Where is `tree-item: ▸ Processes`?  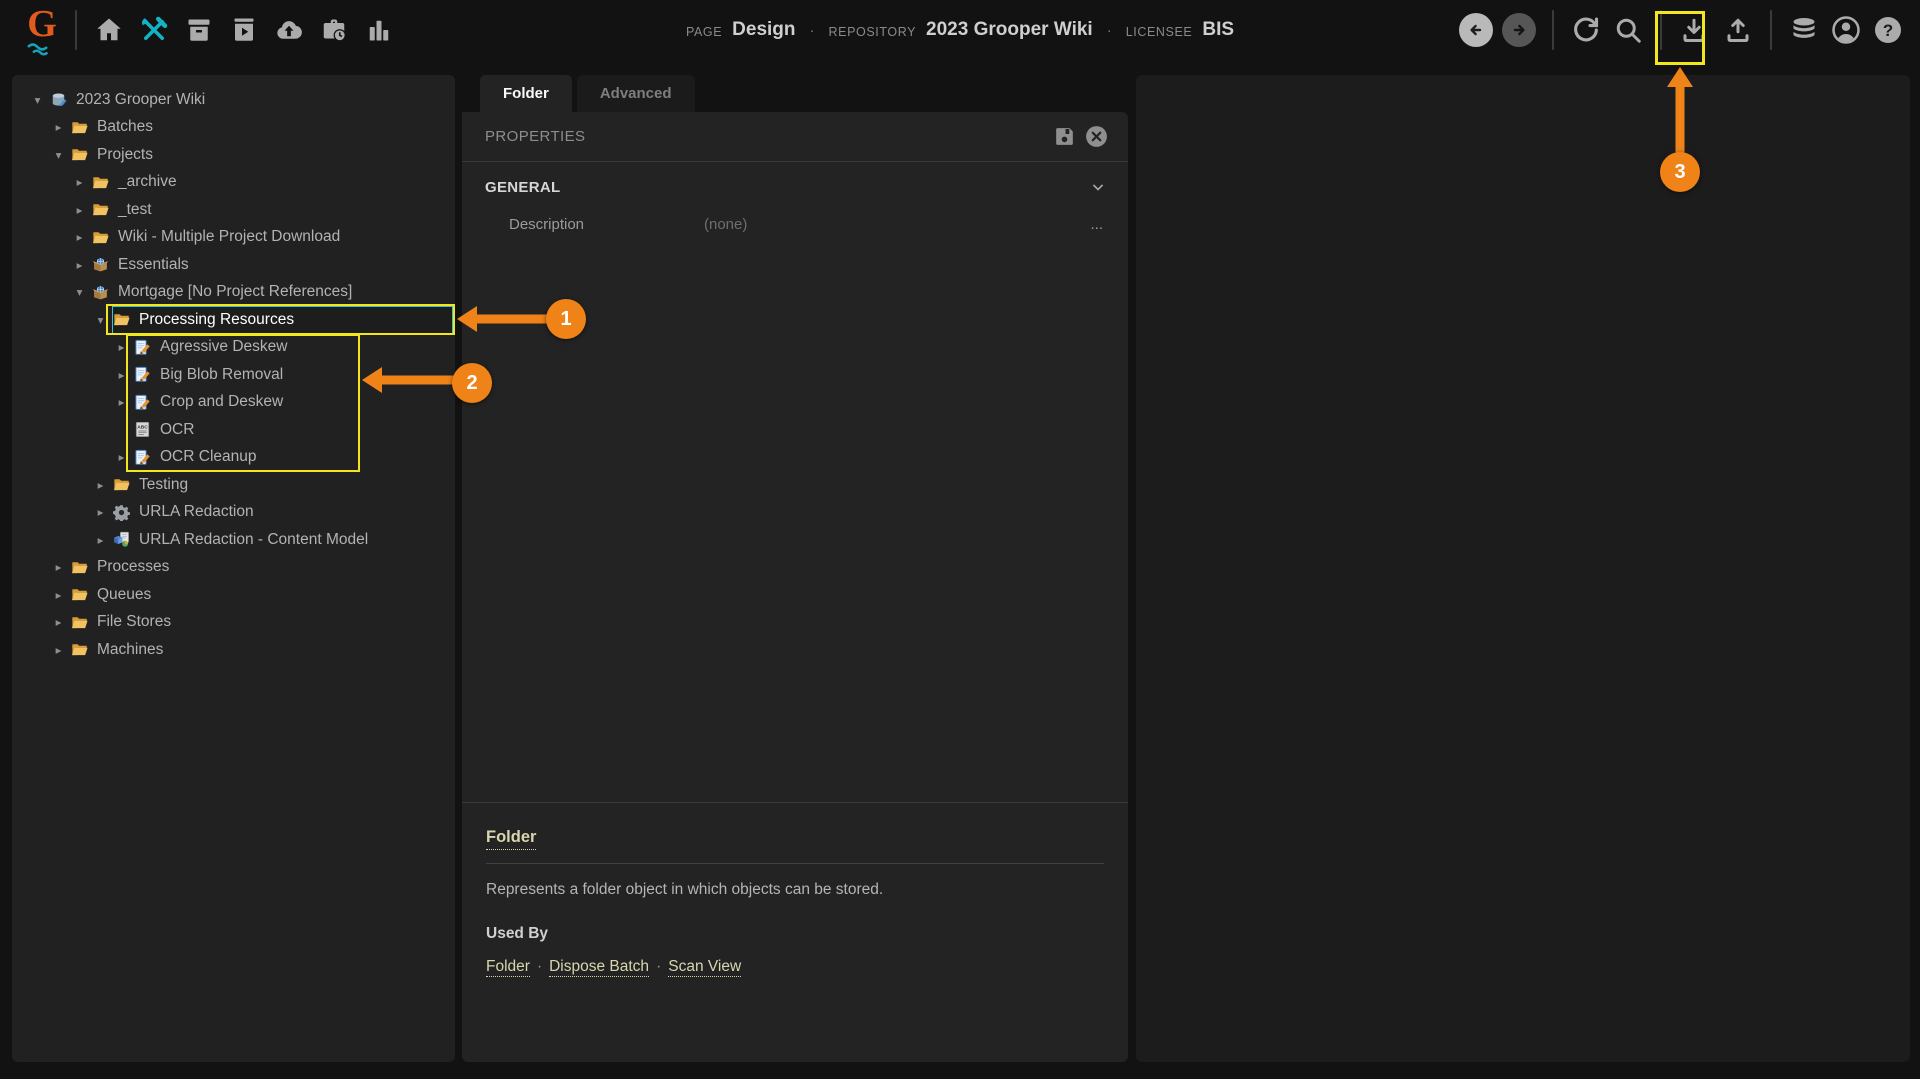
tree-item: ▸ Processes is located at coordinates (233, 568).